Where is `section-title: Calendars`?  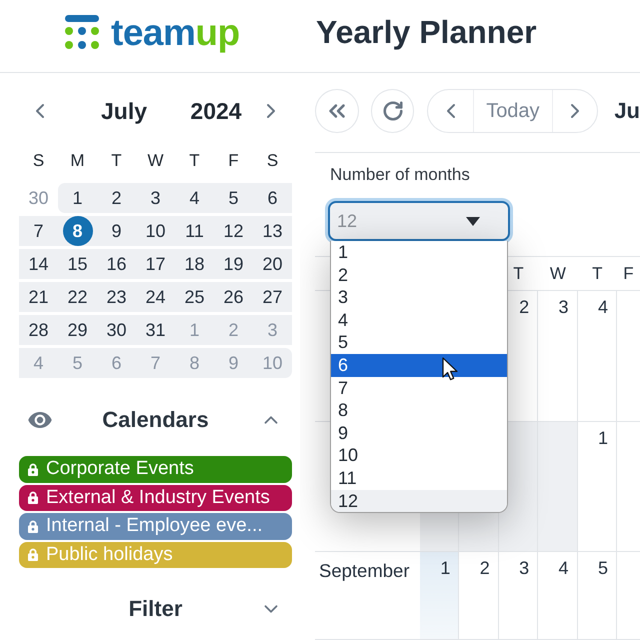 section-title: Calendars is located at coordinates (155, 420).